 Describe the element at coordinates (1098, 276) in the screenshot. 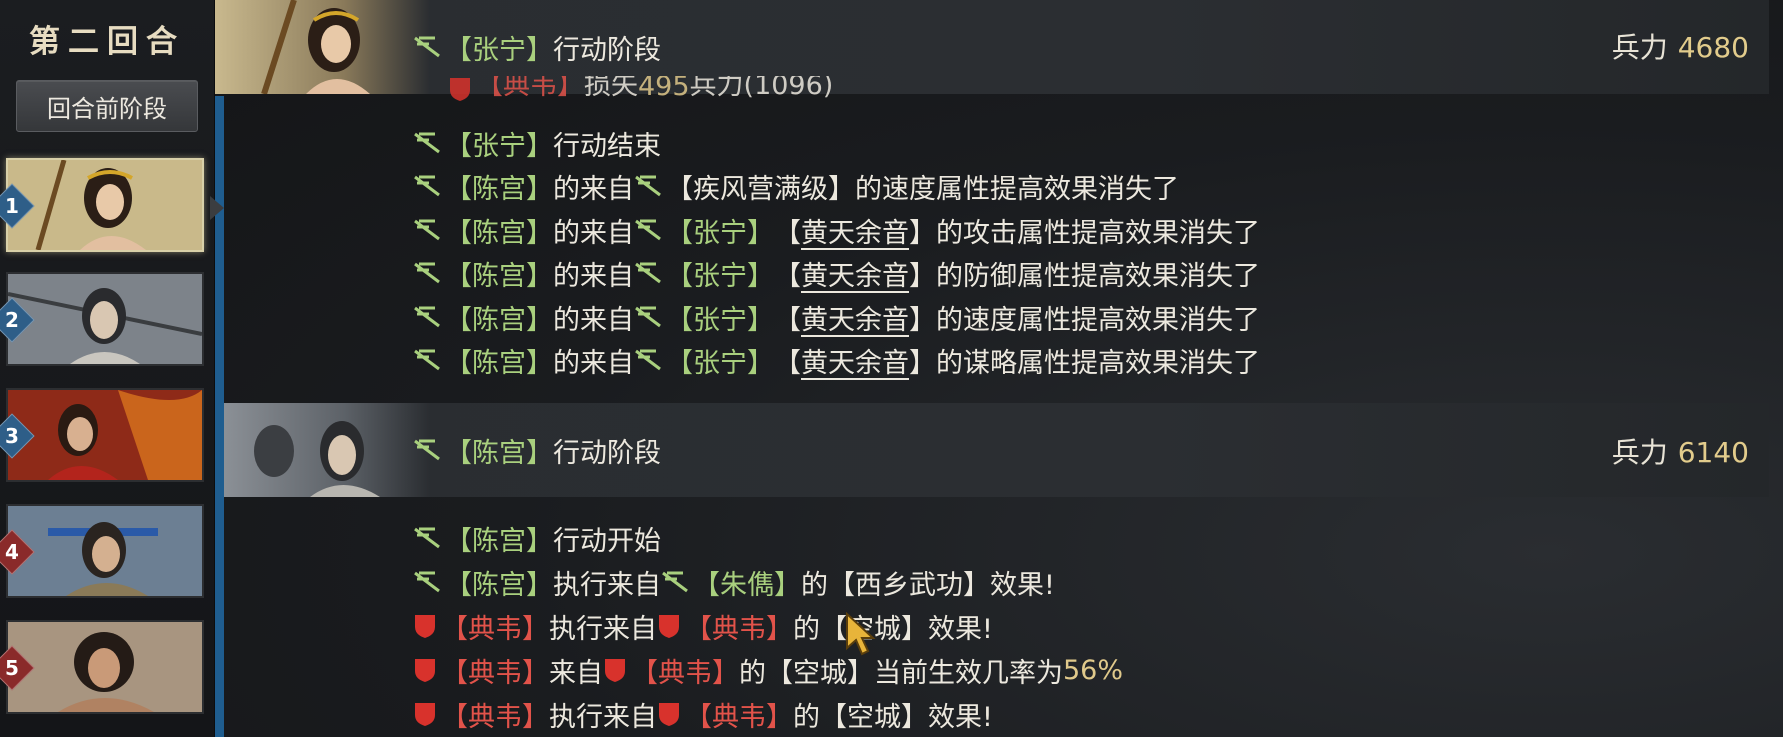

I see `log-text: 的防御属性提高效果消失了` at that location.